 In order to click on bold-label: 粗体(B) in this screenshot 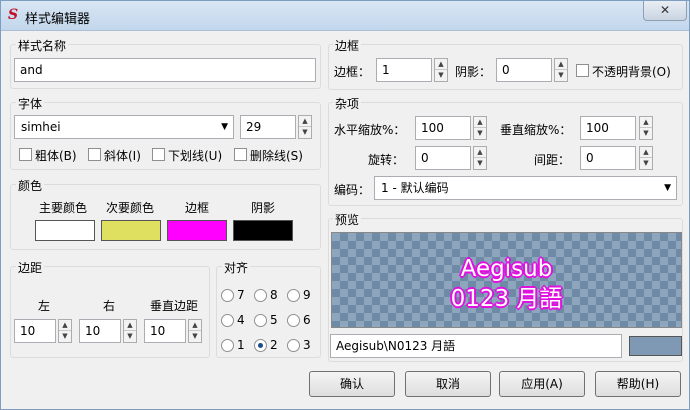, I will do `click(56, 156)`.